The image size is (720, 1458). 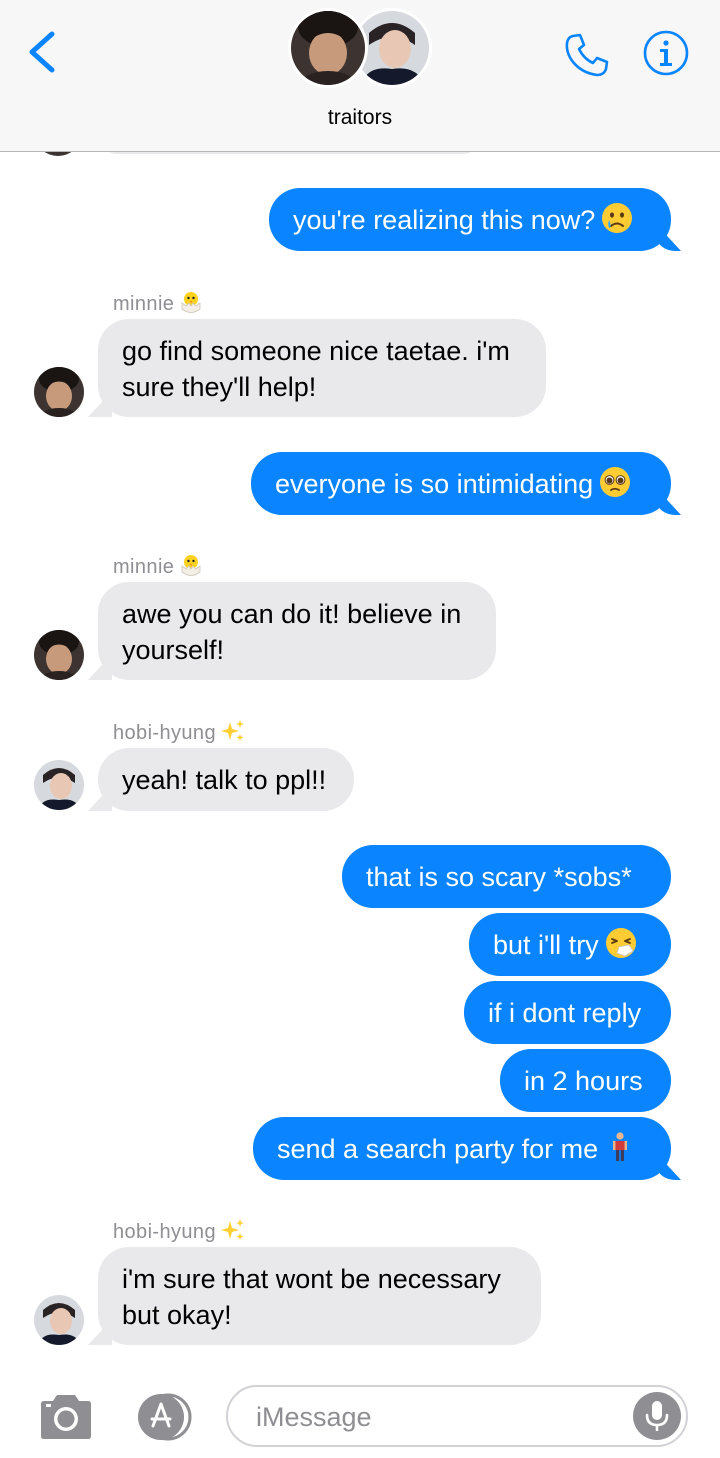 I want to click on details-button, so click(x=666, y=53).